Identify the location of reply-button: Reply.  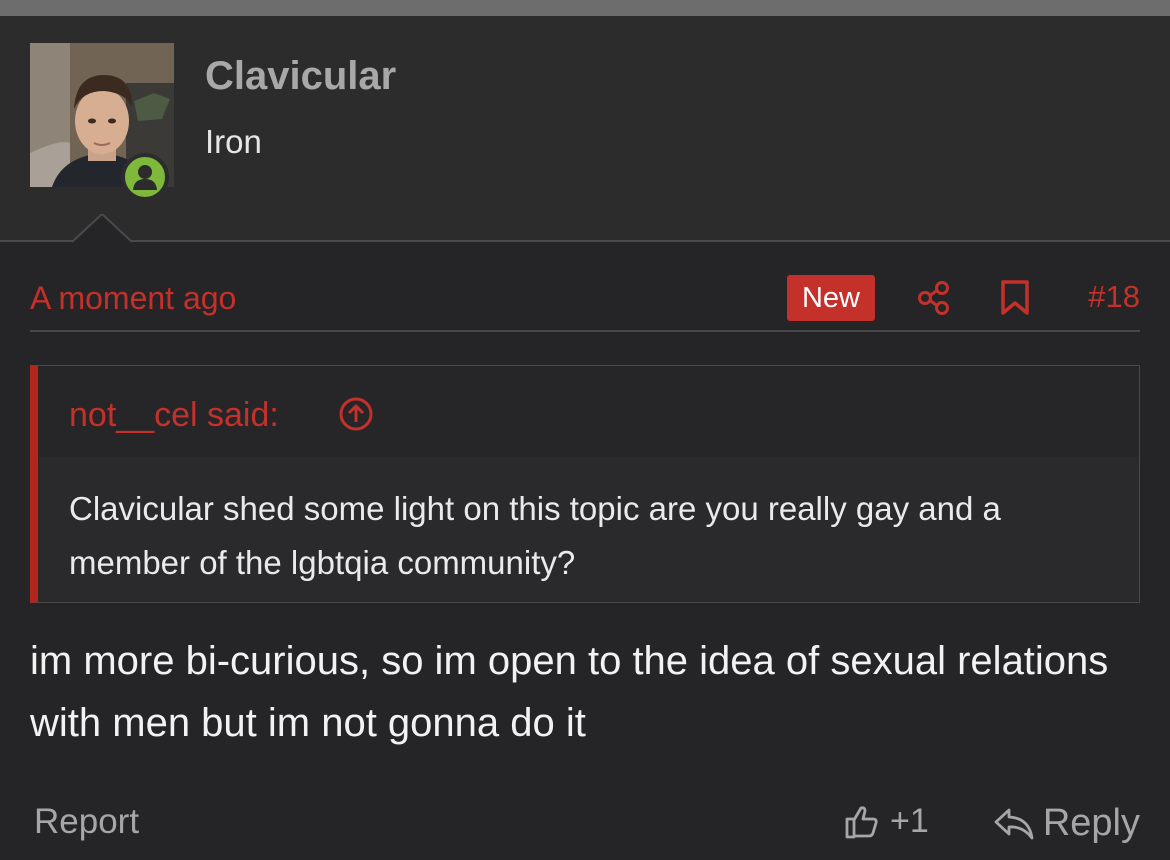
(1066, 823).